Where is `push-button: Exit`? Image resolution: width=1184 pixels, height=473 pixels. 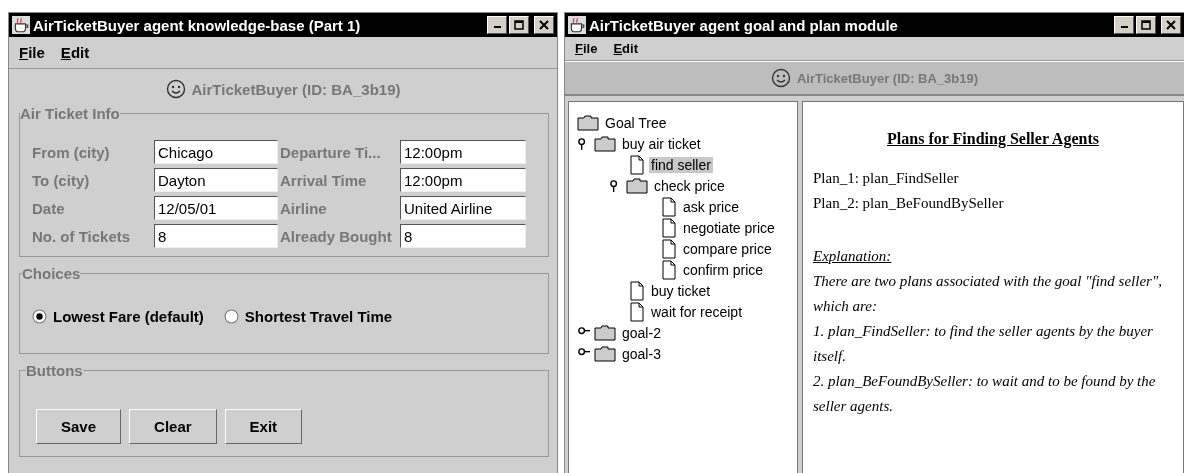 push-button: Exit is located at coordinates (263, 426).